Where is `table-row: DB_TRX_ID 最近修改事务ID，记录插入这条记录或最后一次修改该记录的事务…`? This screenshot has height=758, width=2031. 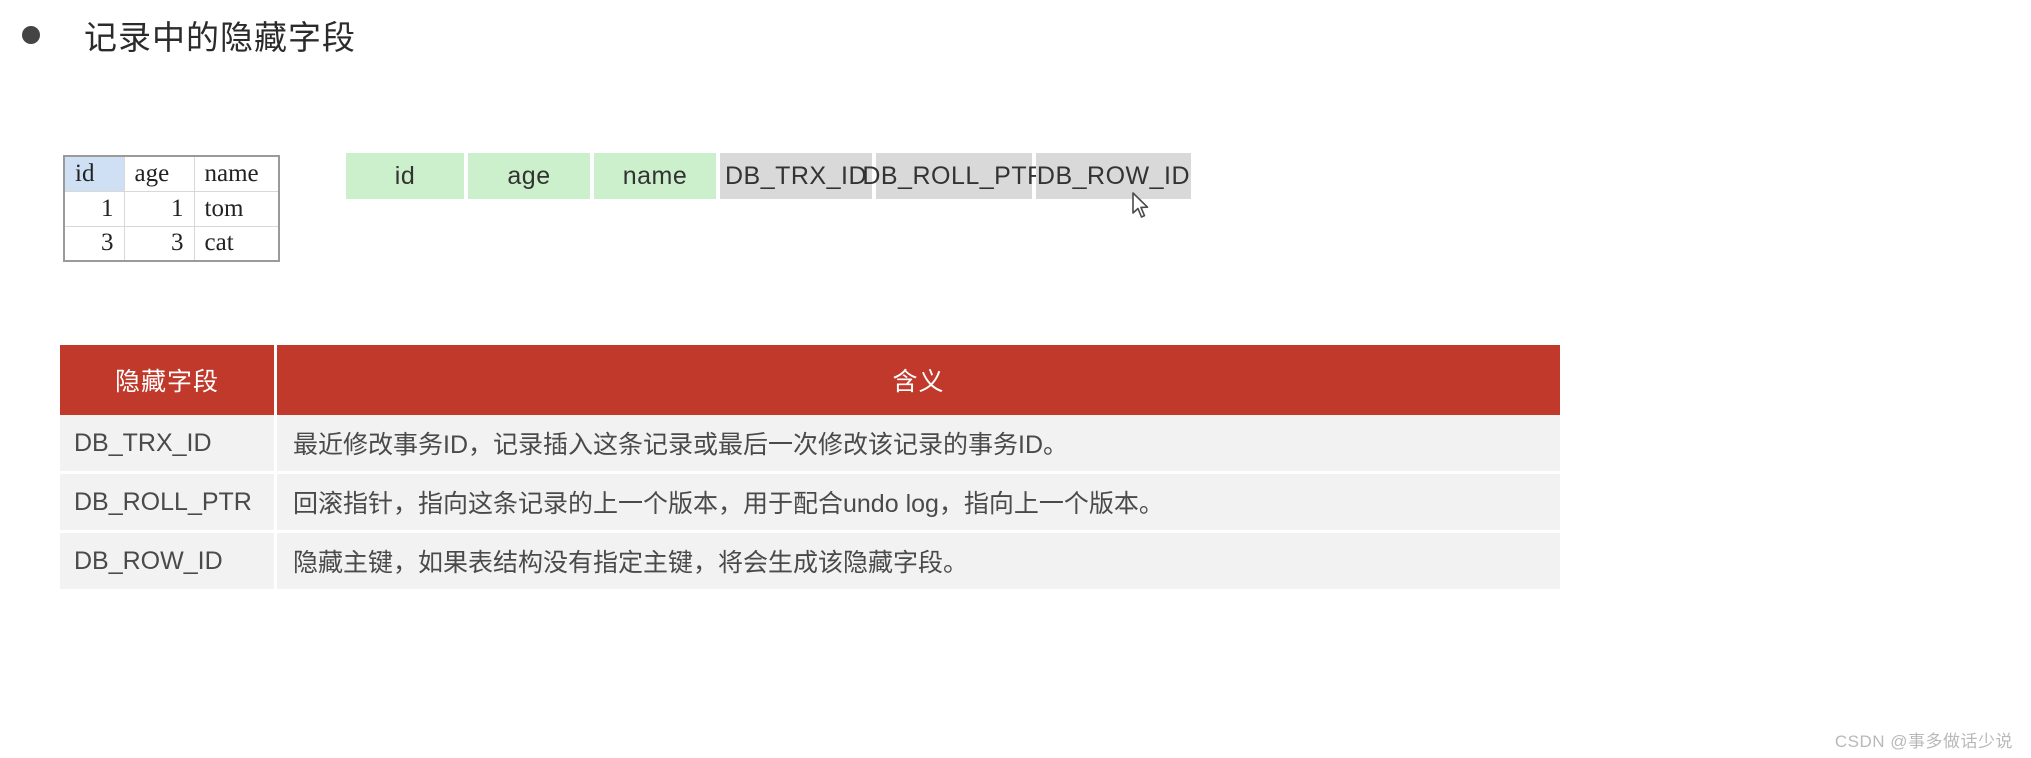 table-row: DB_TRX_ID 最近修改事务ID，记录插入这条记录或最后一次修改该记录的事务… is located at coordinates (810, 444).